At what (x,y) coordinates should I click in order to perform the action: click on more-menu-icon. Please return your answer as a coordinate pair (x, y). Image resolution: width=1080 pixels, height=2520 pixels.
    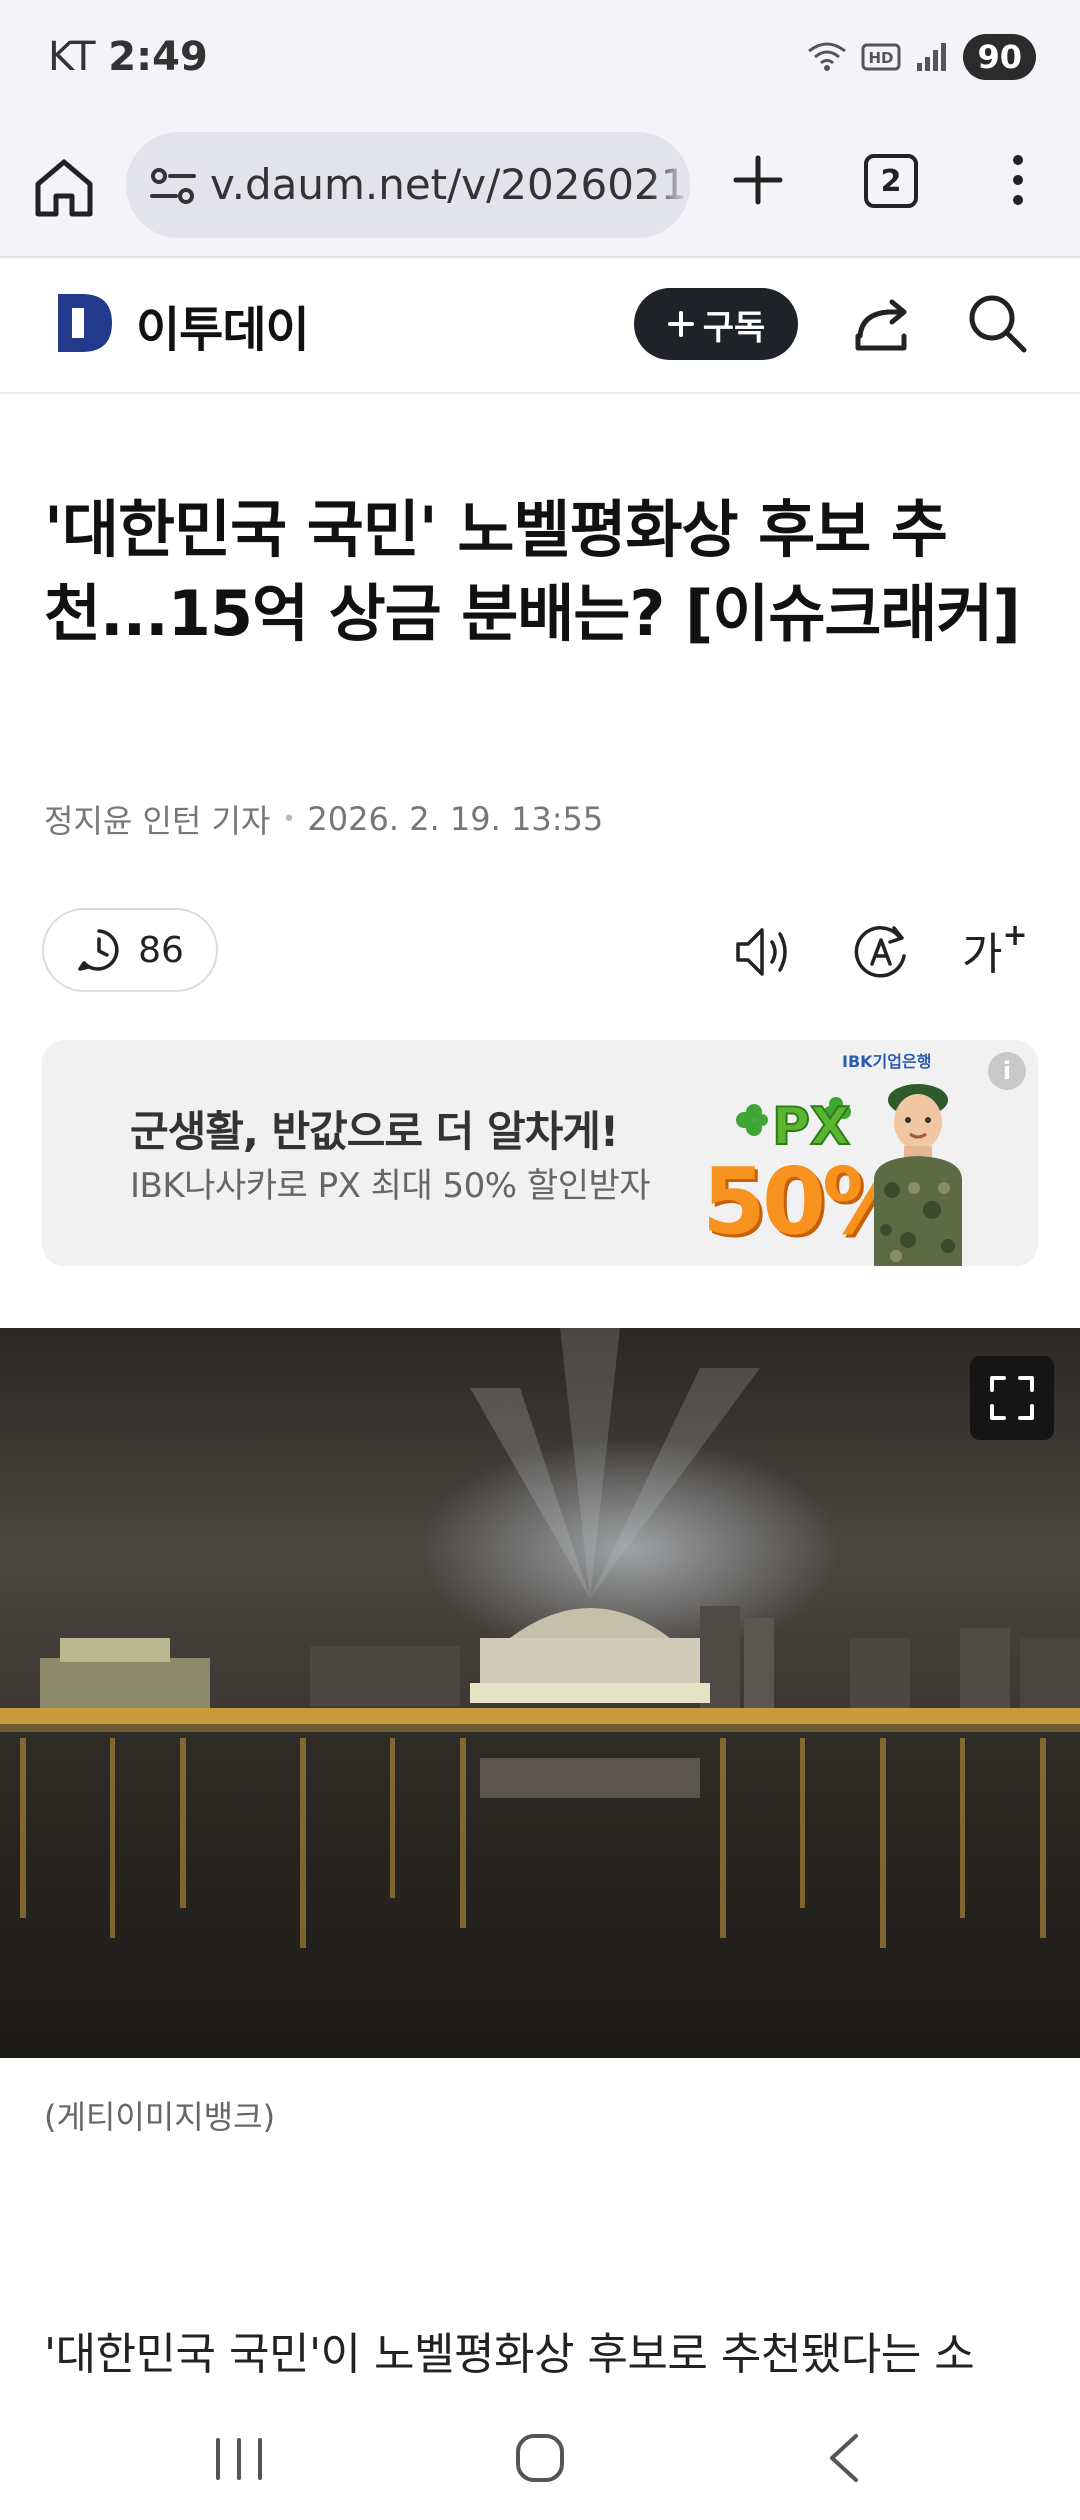
    Looking at the image, I should click on (1018, 180).